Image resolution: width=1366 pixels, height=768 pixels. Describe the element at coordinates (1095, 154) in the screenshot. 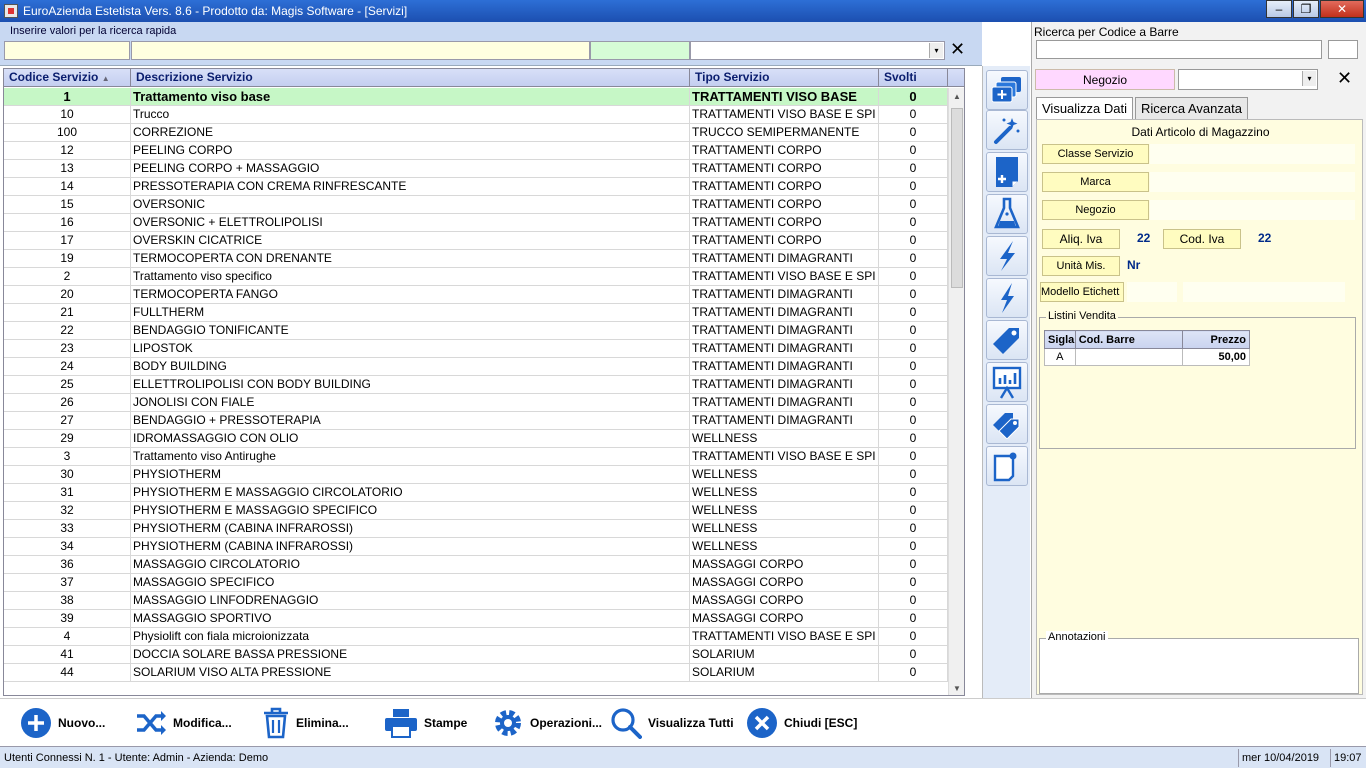

I see `classe-servizio-button: Classe Servizio` at that location.